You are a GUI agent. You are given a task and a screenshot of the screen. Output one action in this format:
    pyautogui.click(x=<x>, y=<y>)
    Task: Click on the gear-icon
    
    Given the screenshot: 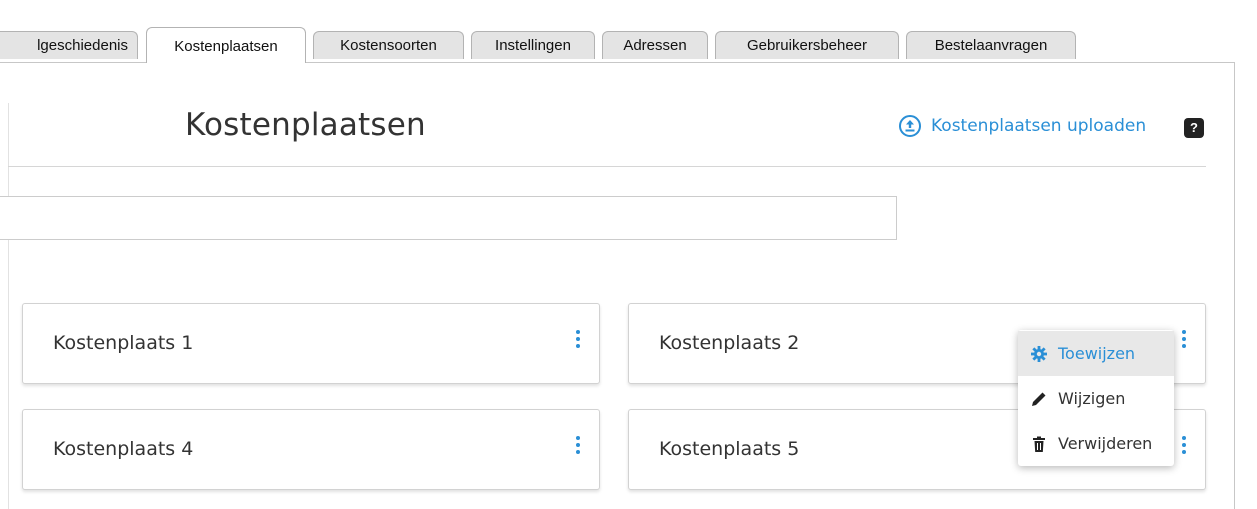 What is the action you would take?
    pyautogui.click(x=1039, y=354)
    